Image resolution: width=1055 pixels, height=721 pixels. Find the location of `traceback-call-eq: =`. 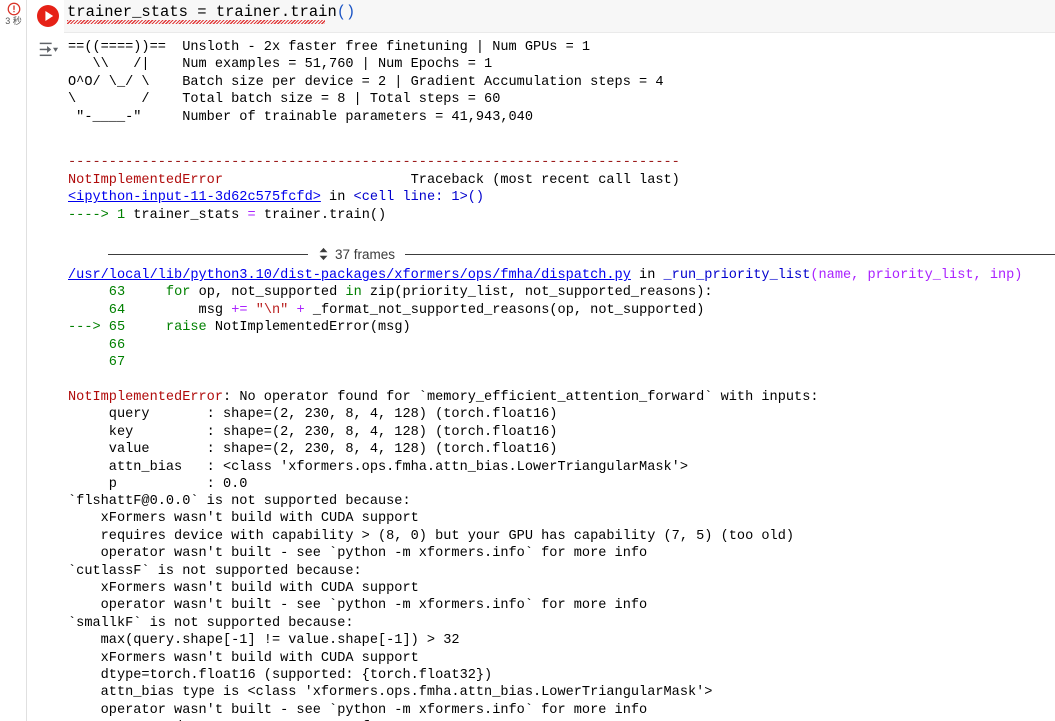

traceback-call-eq: = is located at coordinates (251, 215).